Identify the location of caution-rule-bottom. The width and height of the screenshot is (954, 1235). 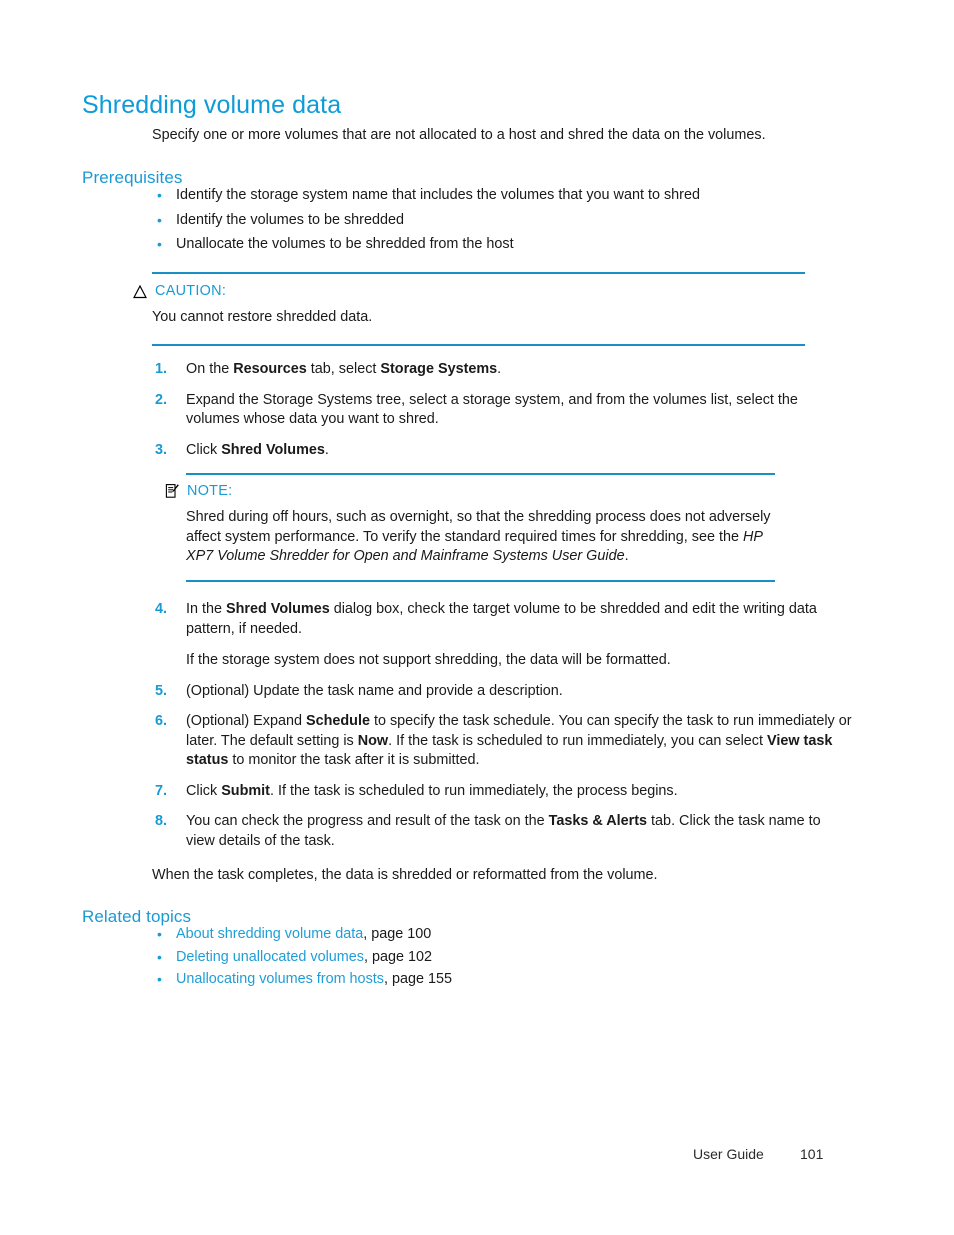
(478, 344).